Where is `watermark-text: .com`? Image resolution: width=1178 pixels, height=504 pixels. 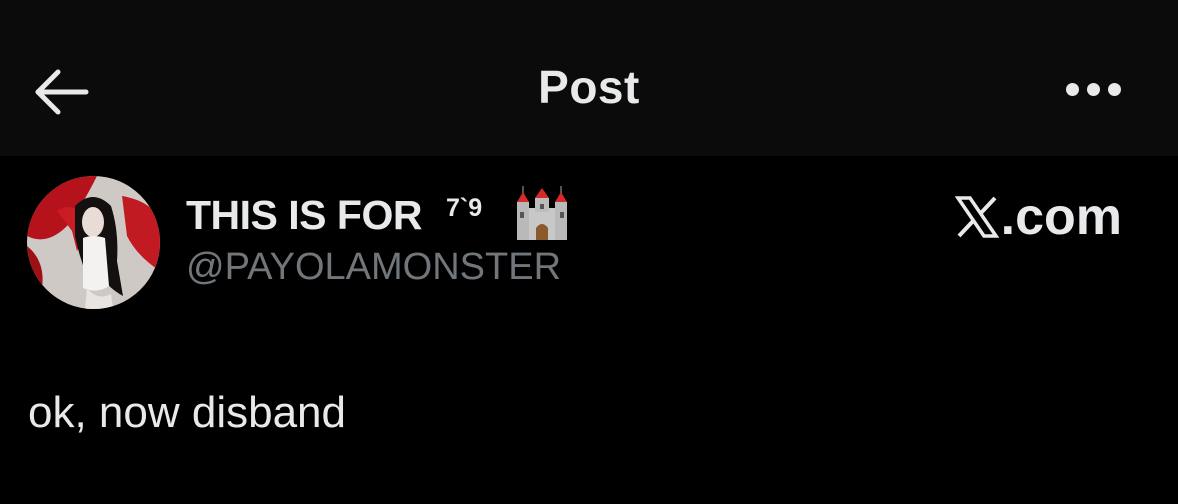
watermark-text: .com is located at coordinates (1061, 217).